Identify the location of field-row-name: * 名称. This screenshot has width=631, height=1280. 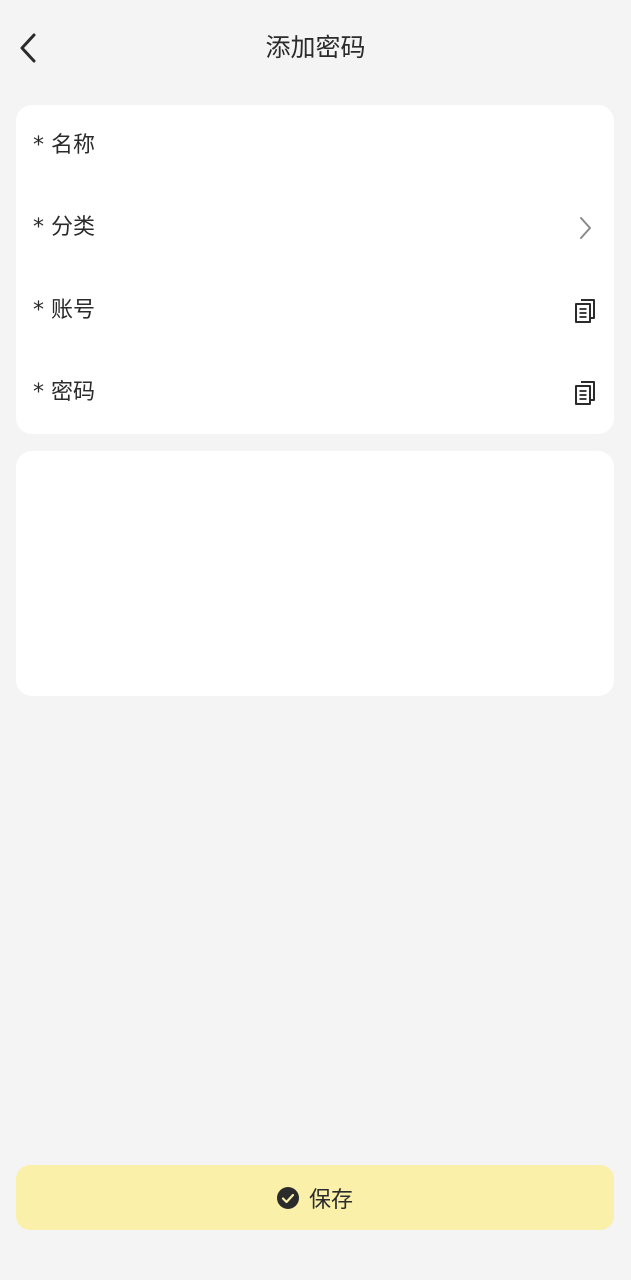
(315, 146).